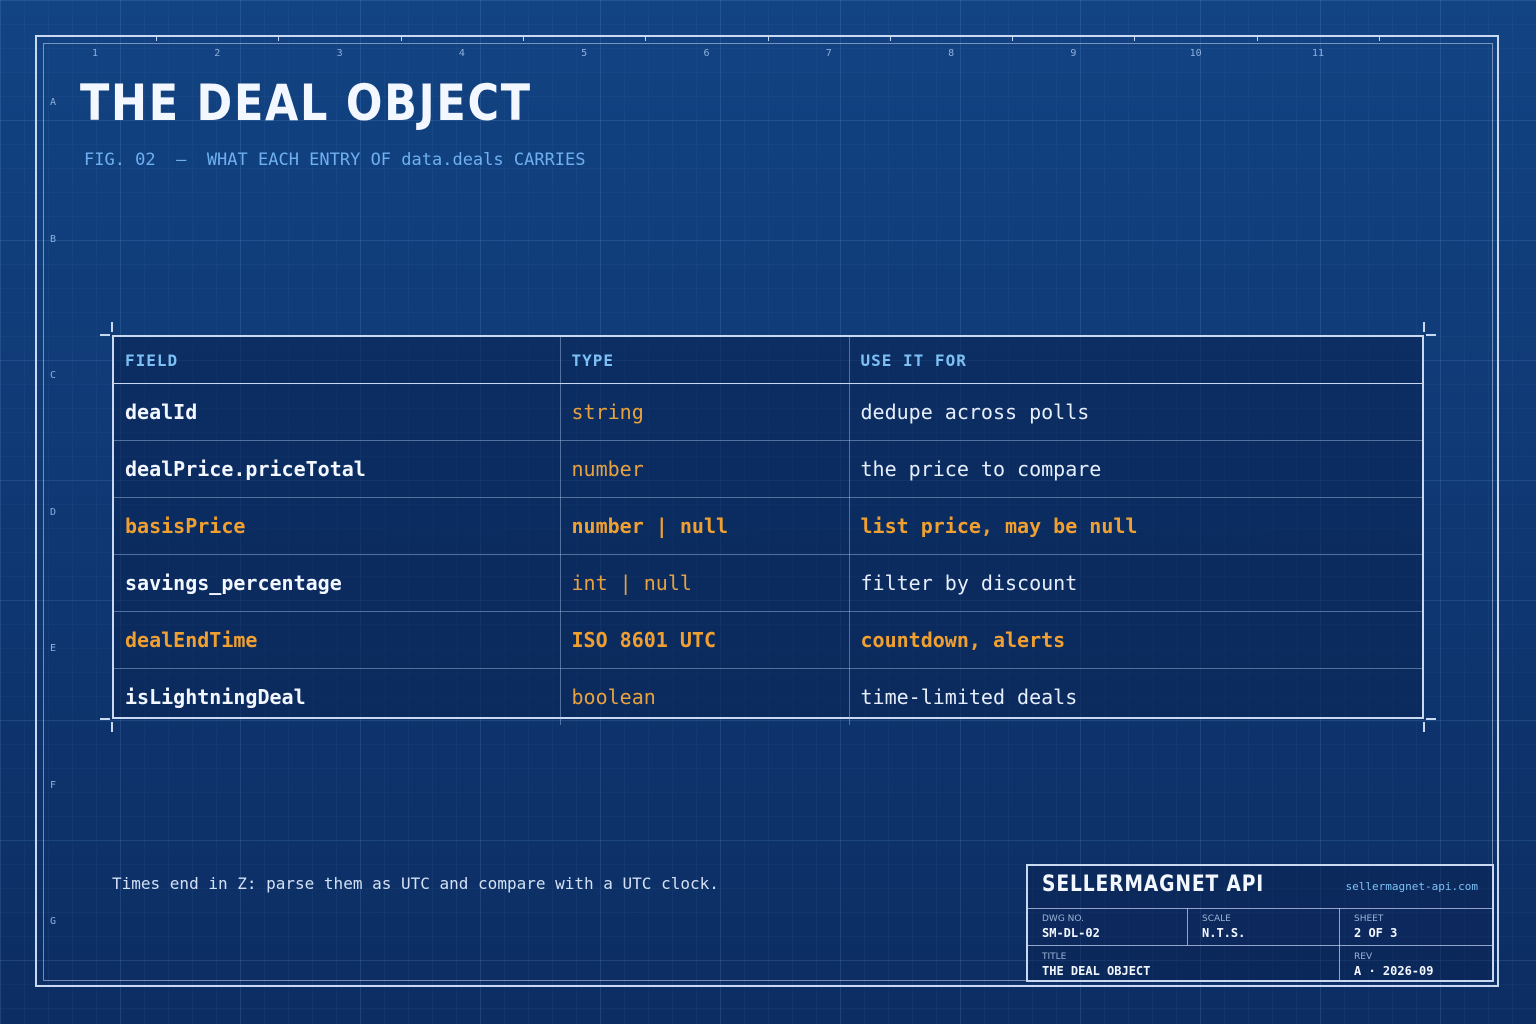 This screenshot has width=1536, height=1024. Describe the element at coordinates (951, 53) in the screenshot. I see `column-number: 8` at that location.